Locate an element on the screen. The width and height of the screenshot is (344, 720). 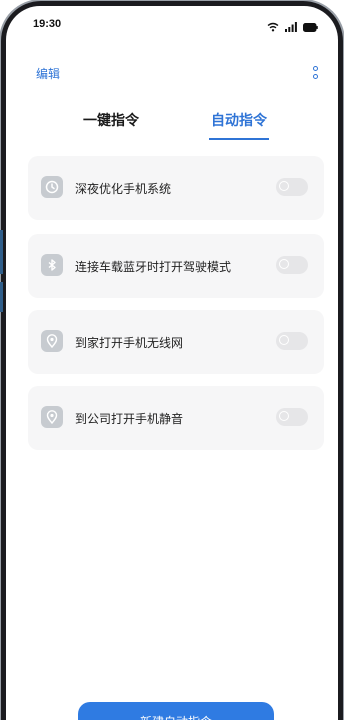
signal-icon is located at coordinates (291, 26).